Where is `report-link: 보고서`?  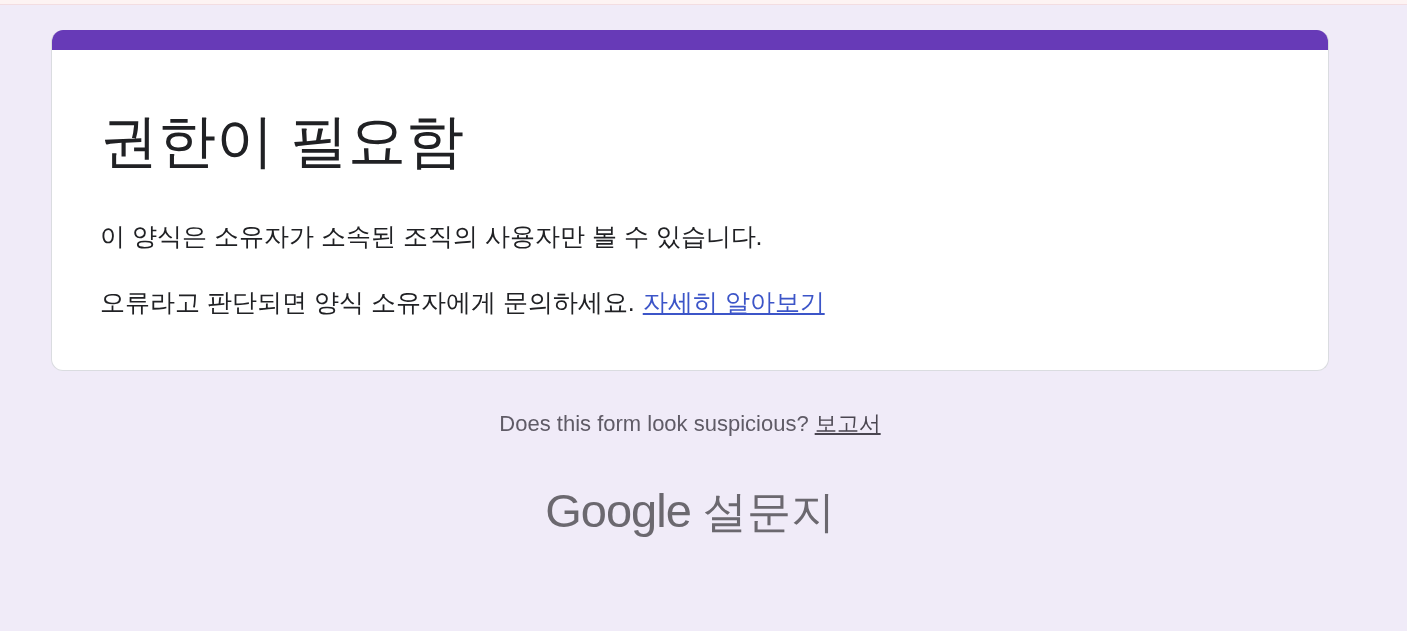 report-link: 보고서 is located at coordinates (847, 424).